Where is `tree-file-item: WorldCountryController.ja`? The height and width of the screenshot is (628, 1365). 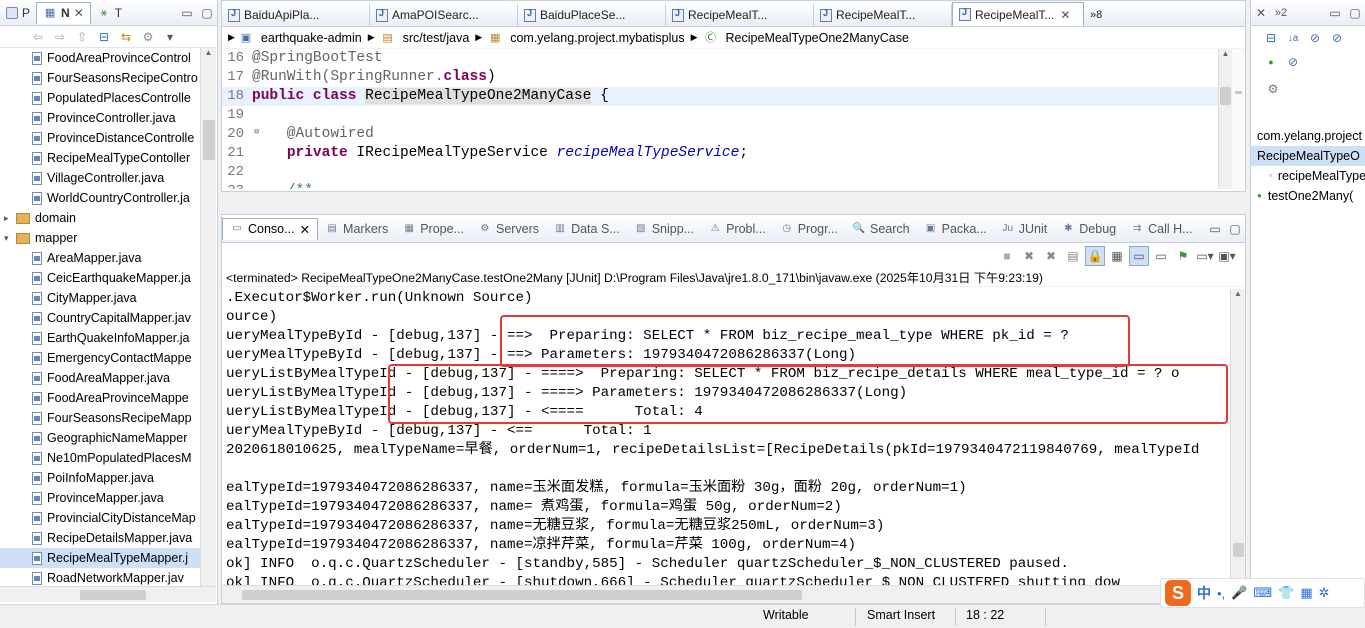
tree-file-item: WorldCountryController.ja is located at coordinates (100, 198).